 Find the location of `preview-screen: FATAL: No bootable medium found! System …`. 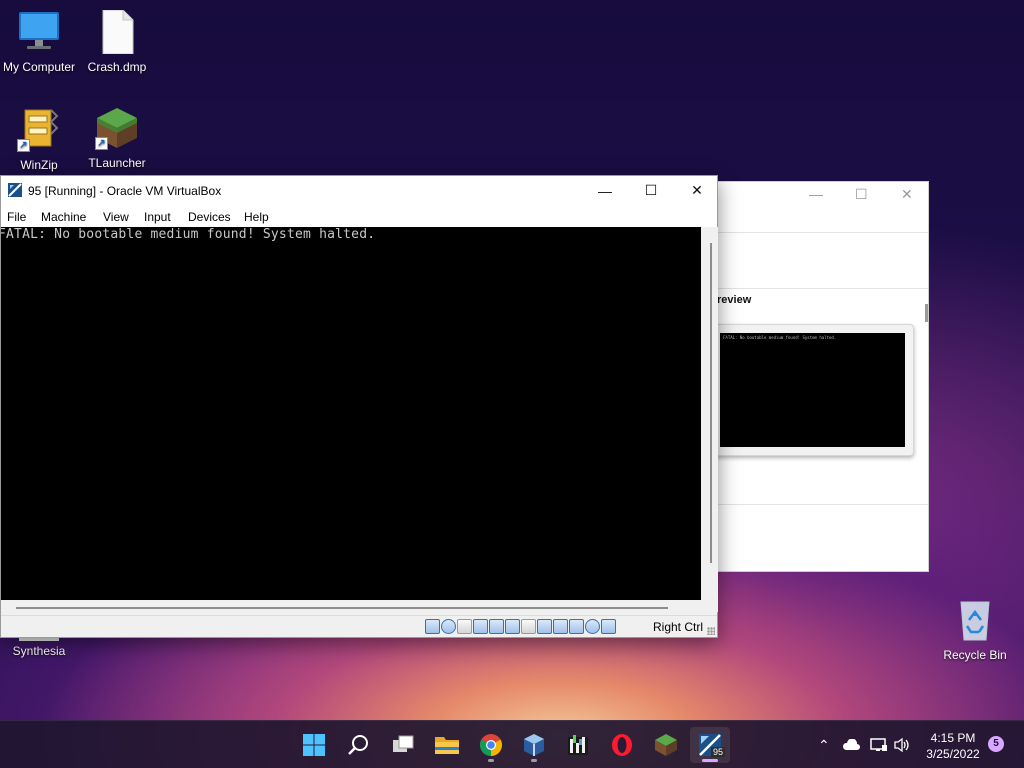

preview-screen: FATAL: No bootable medium found! System … is located at coordinates (812, 390).